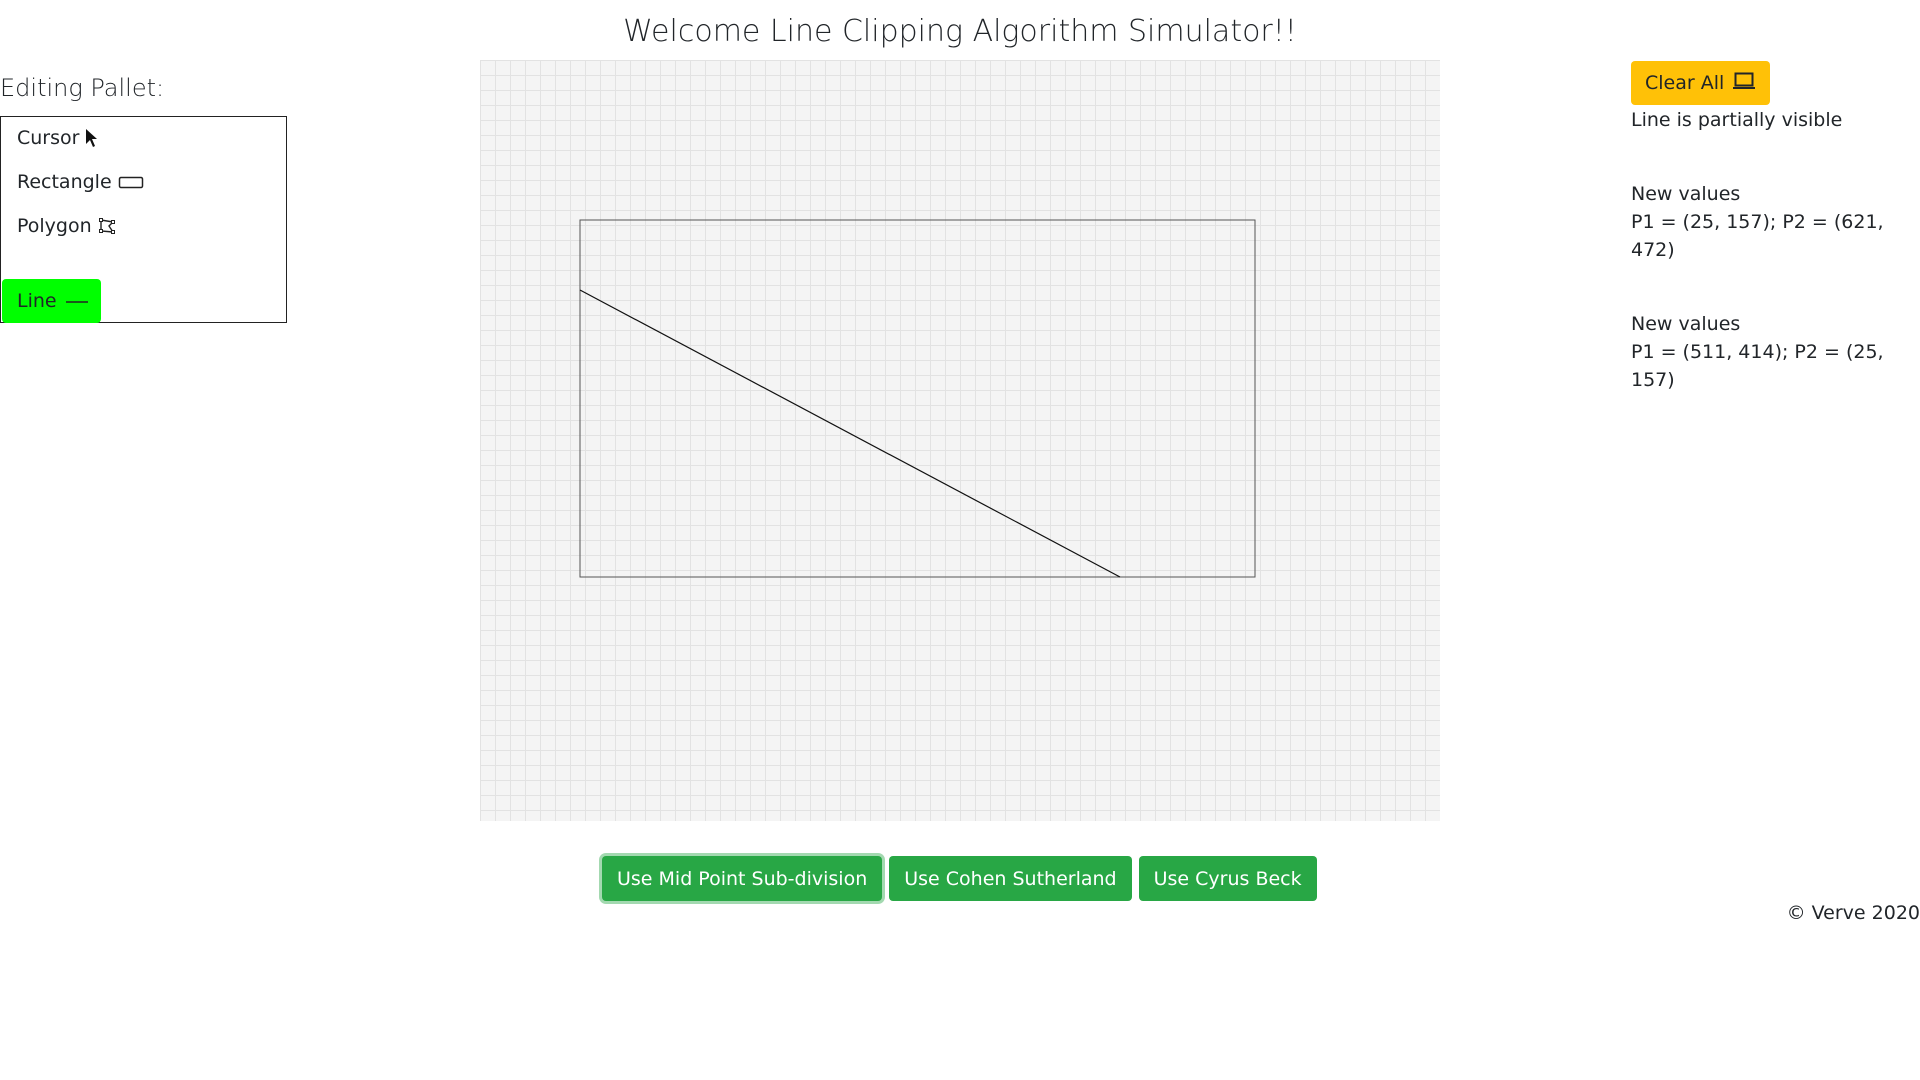 The height and width of the screenshot is (1080, 1920). I want to click on tool-cursor: Cursor, so click(58, 138).